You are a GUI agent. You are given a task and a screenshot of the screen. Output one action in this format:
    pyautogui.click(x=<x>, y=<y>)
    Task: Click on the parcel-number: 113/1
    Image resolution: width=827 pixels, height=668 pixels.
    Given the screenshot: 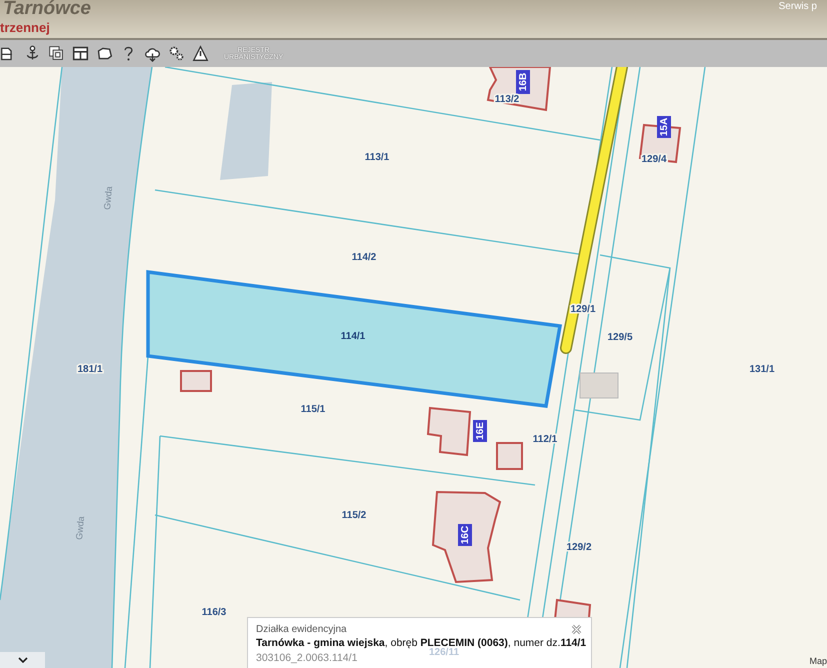 What is the action you would take?
    pyautogui.click(x=377, y=157)
    